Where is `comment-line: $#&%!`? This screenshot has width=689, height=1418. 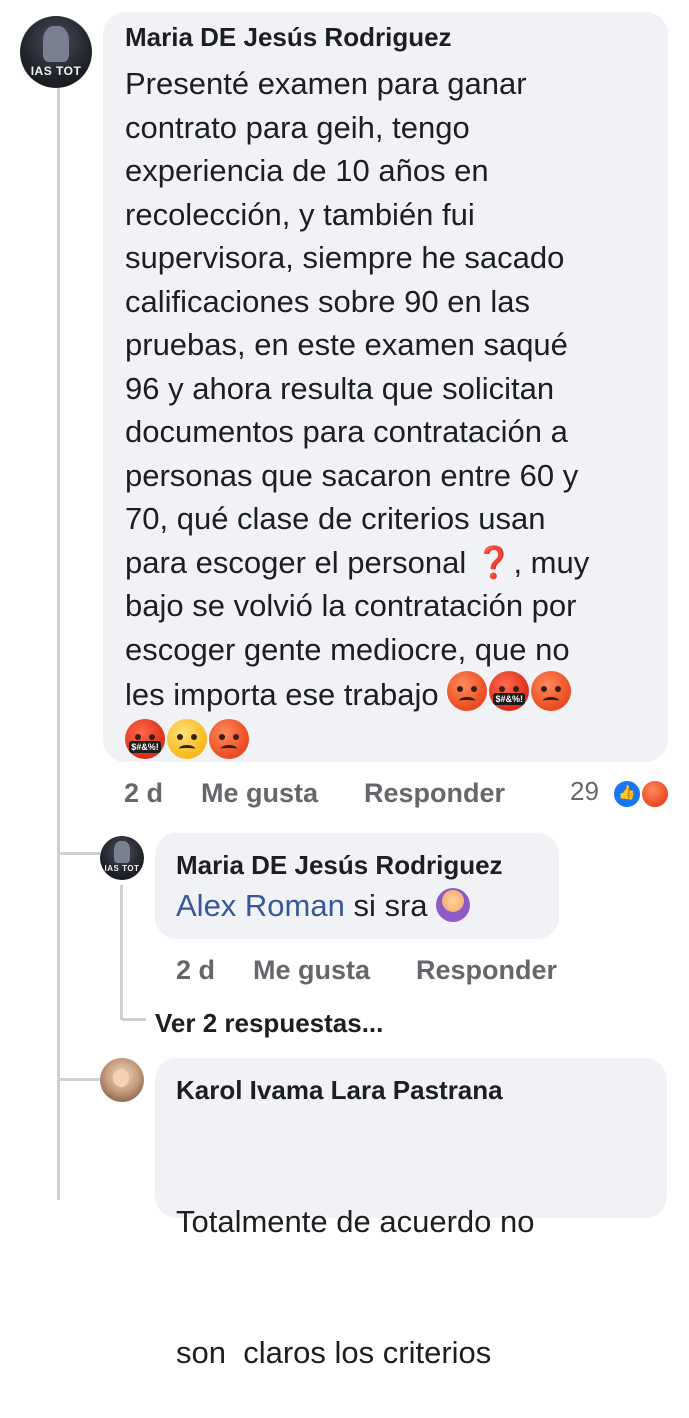 comment-line: $#&%! is located at coordinates (395, 741).